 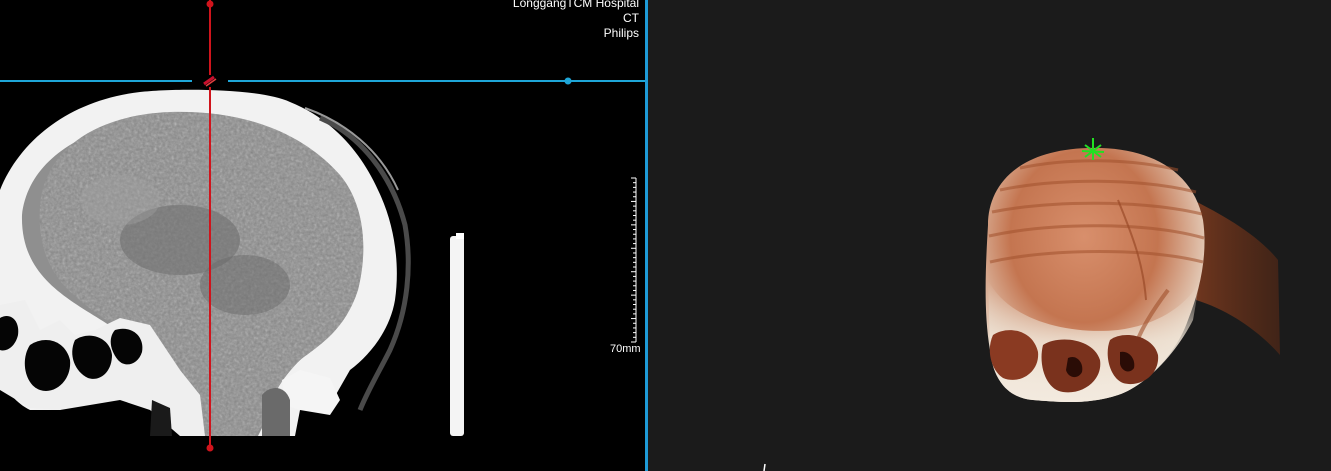 I want to click on manufacturer-label: Philips, so click(x=621, y=33).